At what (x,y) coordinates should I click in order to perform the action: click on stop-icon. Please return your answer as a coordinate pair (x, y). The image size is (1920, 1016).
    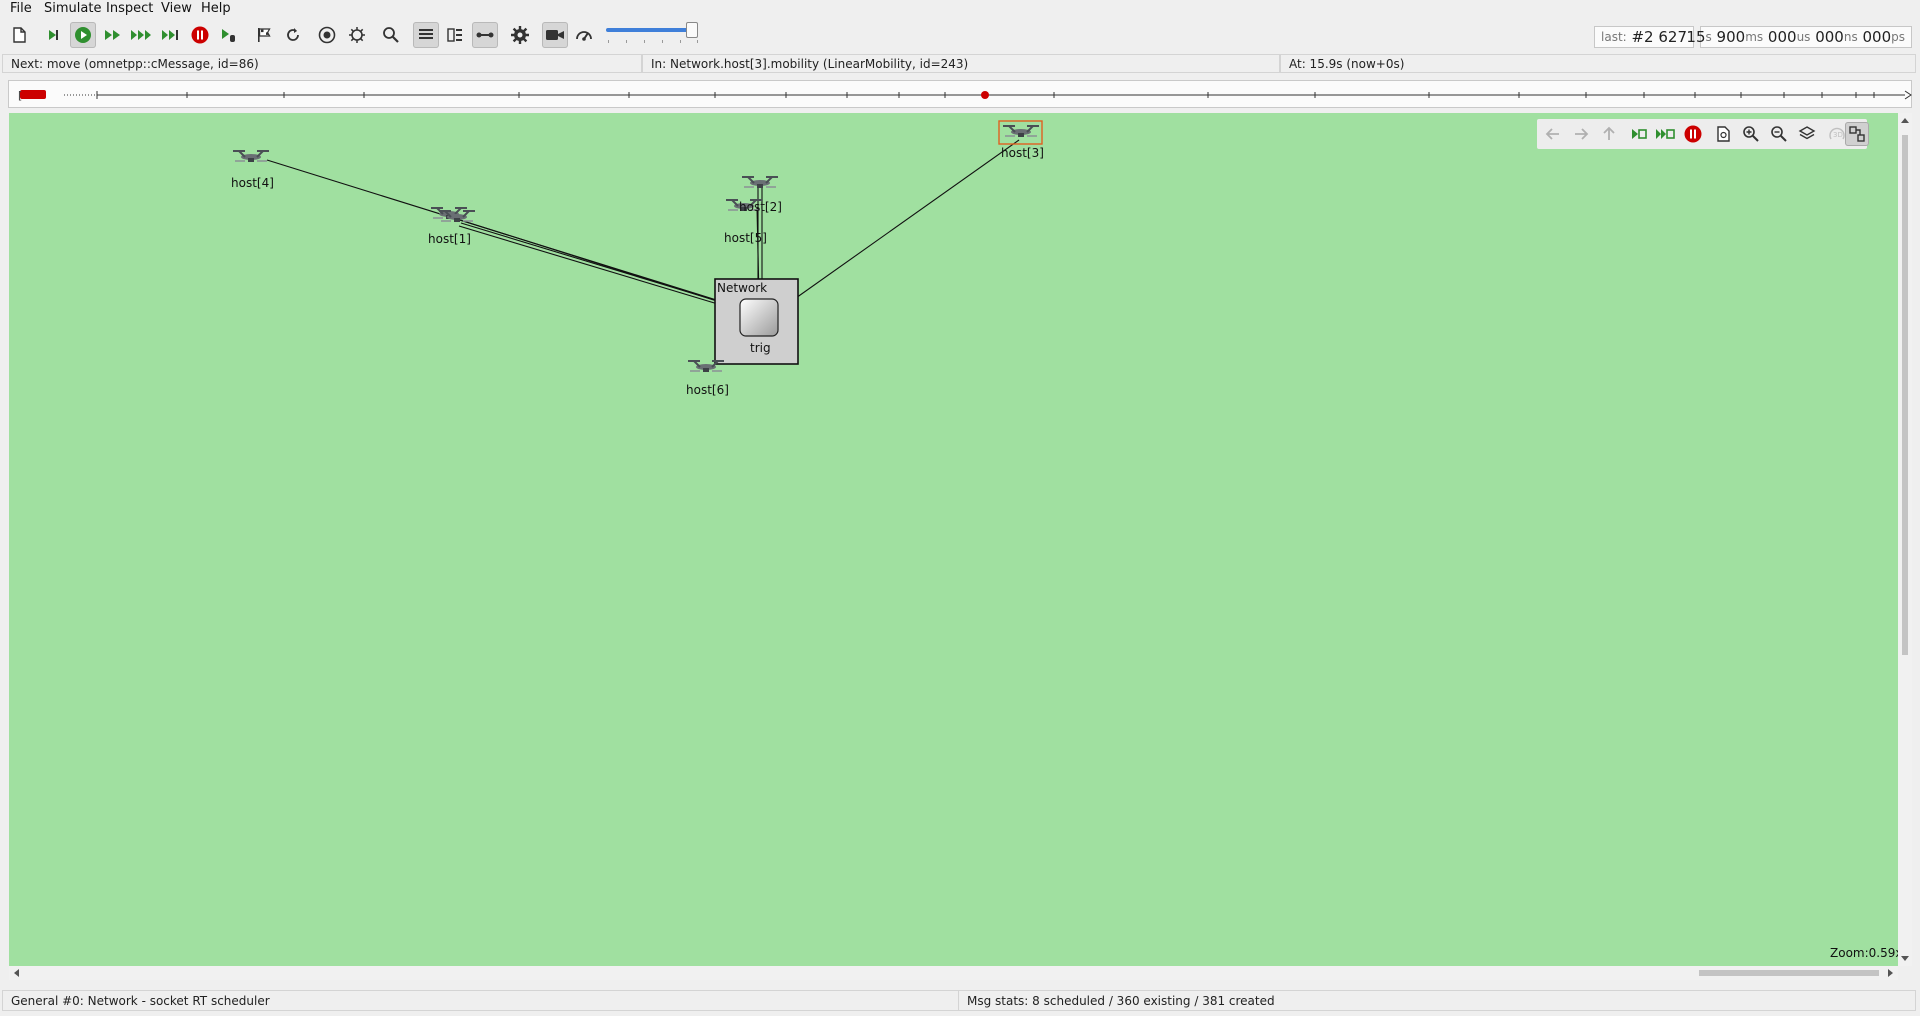
    Looking at the image, I should click on (200, 35).